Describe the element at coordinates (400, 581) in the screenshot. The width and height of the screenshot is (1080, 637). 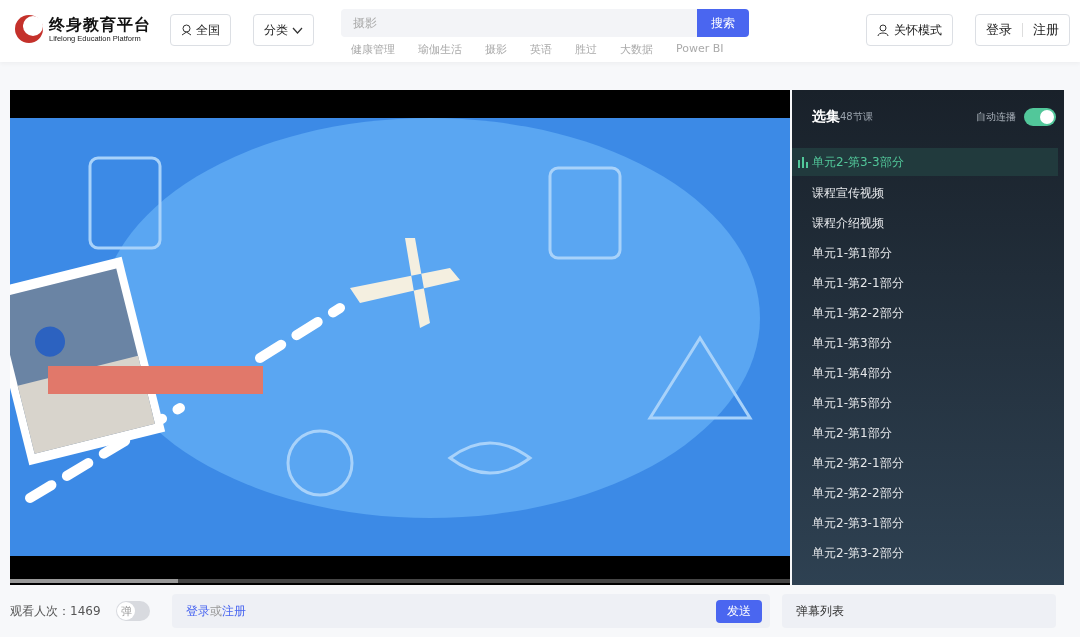
I see `progress-bar` at that location.